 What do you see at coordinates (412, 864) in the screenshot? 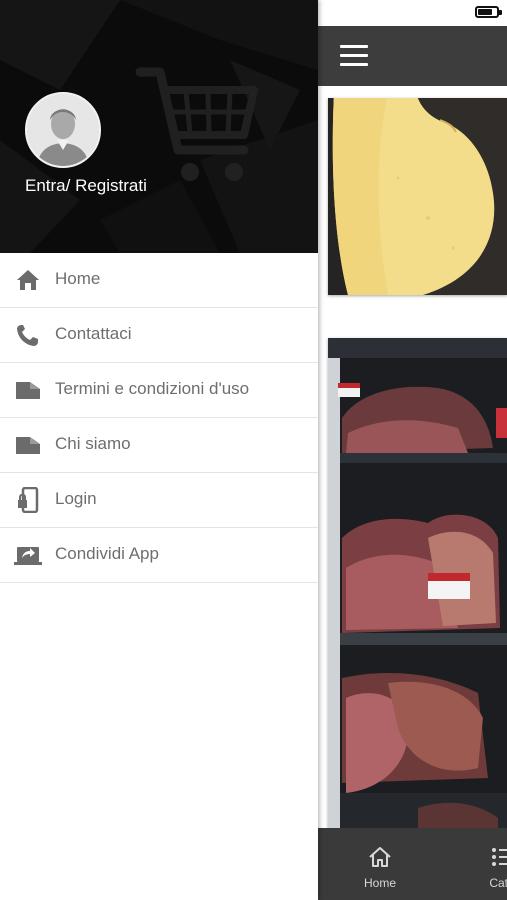
I see `bottom-navigation: Home Cate` at bounding box center [412, 864].